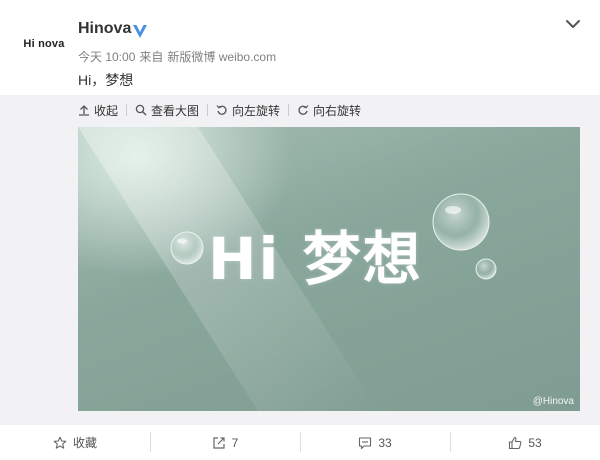 This screenshot has height=460, width=600. What do you see at coordinates (365, 442) in the screenshot?
I see `comment-icon` at bounding box center [365, 442].